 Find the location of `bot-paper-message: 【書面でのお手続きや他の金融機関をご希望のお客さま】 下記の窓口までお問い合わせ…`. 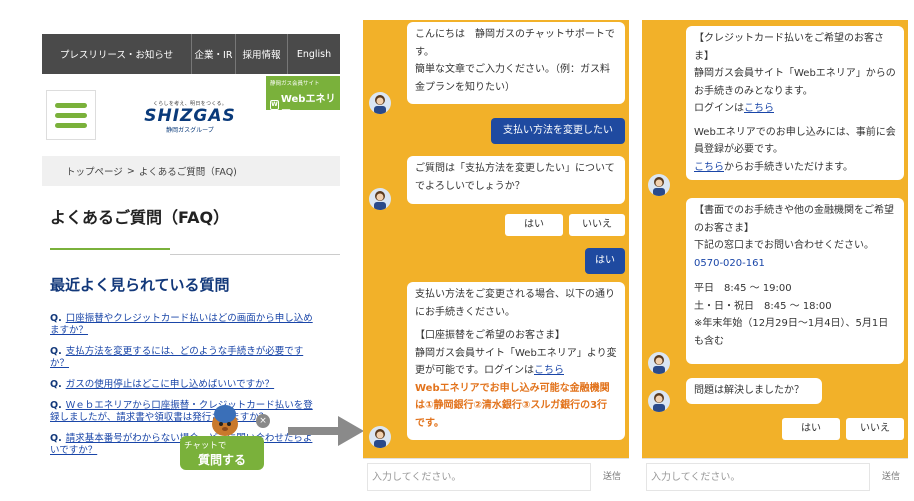

bot-paper-message: 【書面でのお手続きや他の金融機関をご希望のお客さま】 下記の窓口までお問い合わせ… is located at coordinates (795, 281).